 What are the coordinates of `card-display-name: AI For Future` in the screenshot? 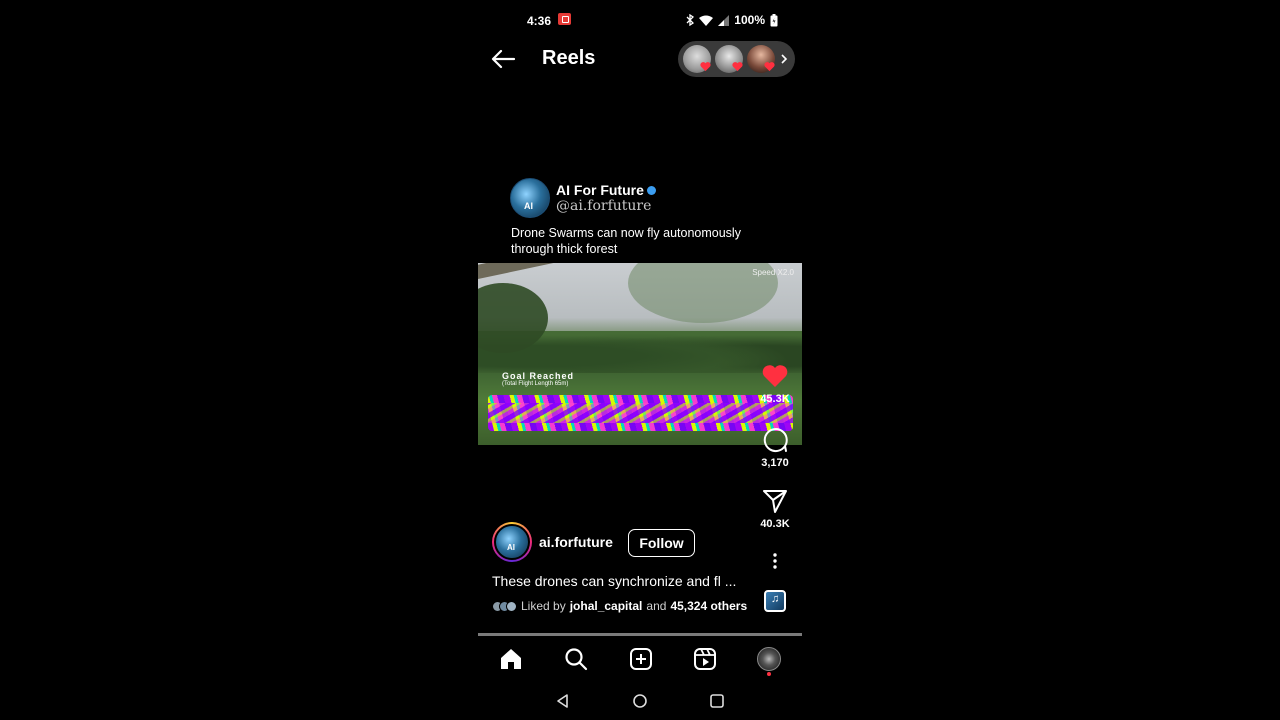 It's located at (606, 190).